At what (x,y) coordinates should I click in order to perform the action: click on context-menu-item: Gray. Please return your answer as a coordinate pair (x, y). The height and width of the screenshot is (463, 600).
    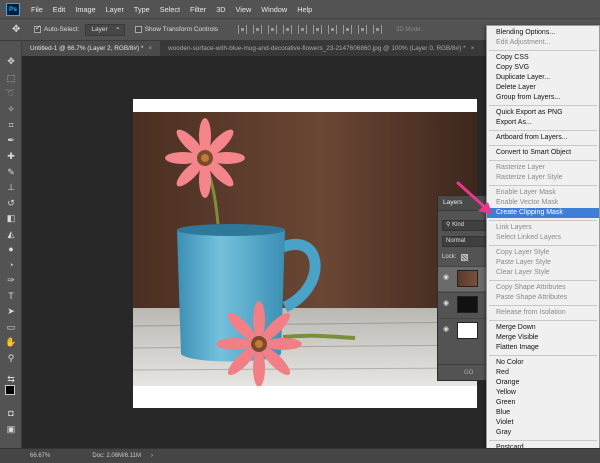
    Looking at the image, I should click on (543, 433).